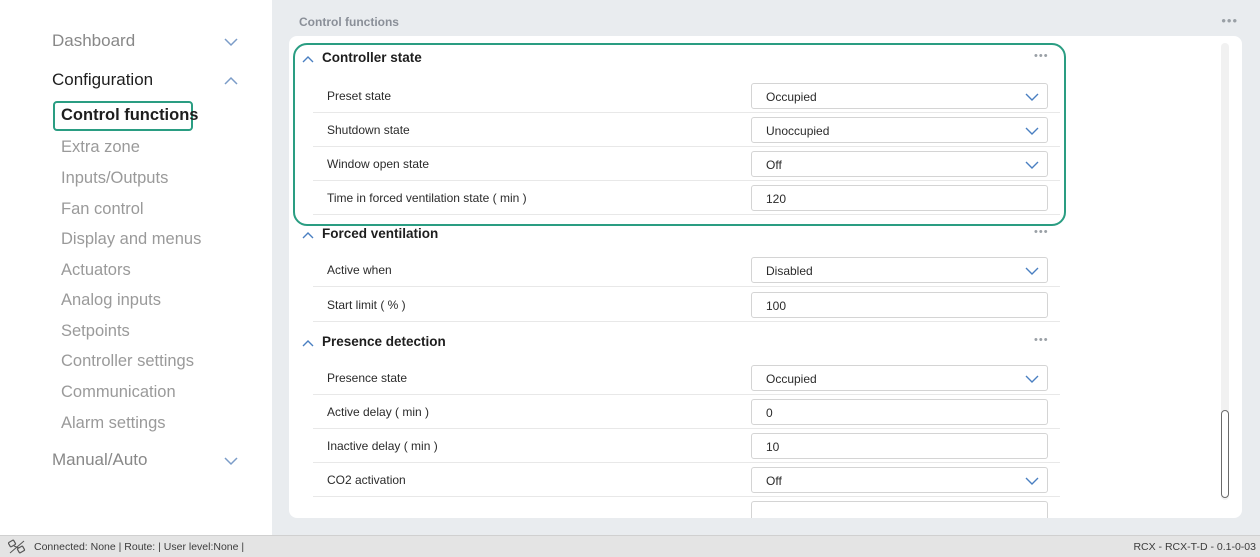 The image size is (1260, 557). I want to click on inactive-delay-input: 10, so click(899, 446).